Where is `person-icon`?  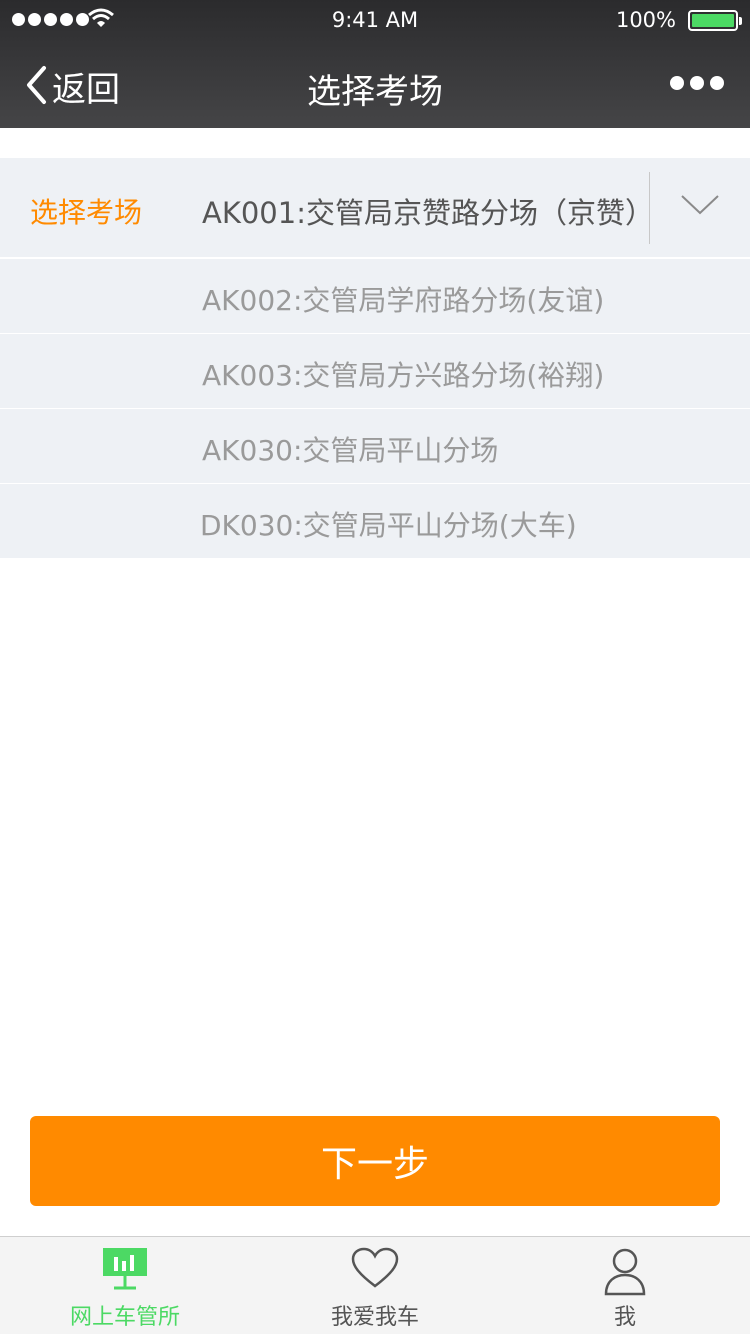
person-icon is located at coordinates (625, 1272).